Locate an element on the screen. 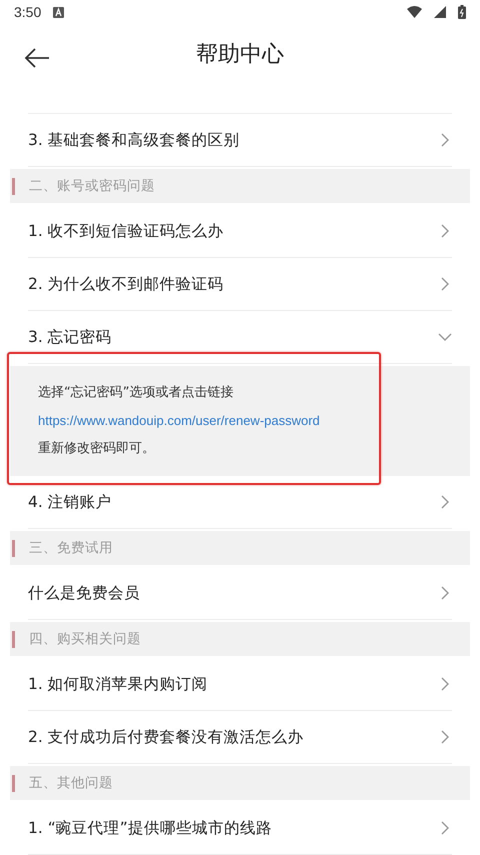 Image resolution: width=480 pixels, height=855 pixels. signal-icon is located at coordinates (440, 12).